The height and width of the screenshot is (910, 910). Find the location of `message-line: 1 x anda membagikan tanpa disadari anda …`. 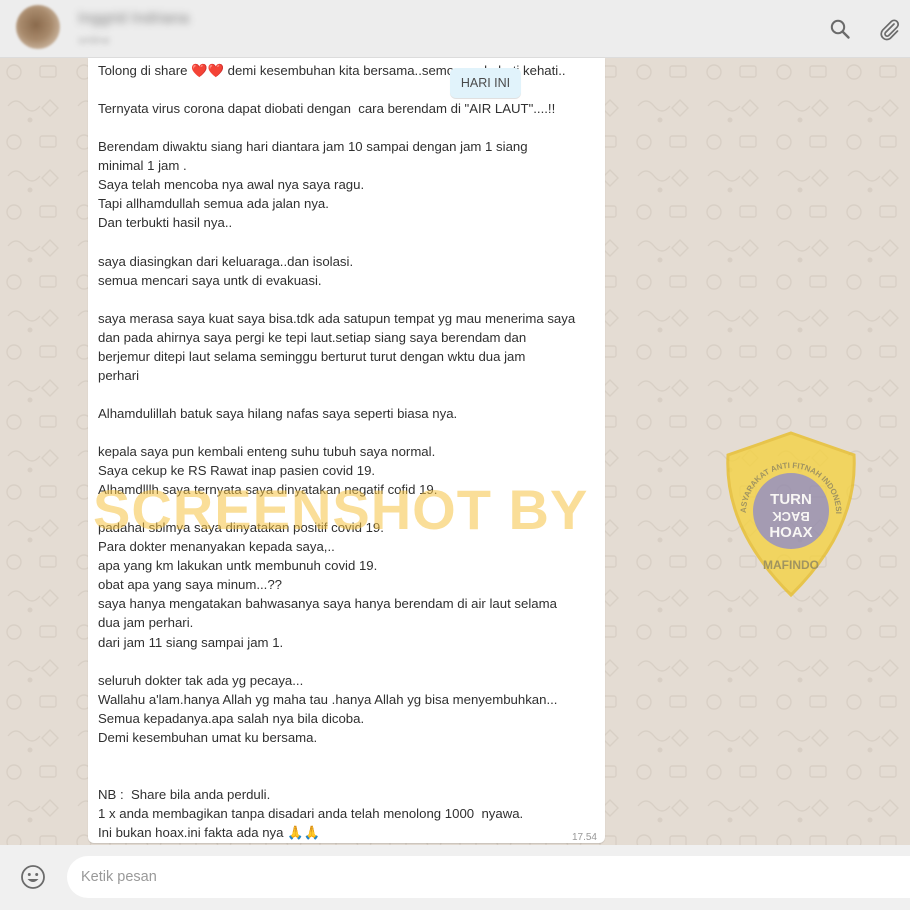

message-line: 1 x anda membagikan tanpa disadari anda … is located at coordinates (311, 813).